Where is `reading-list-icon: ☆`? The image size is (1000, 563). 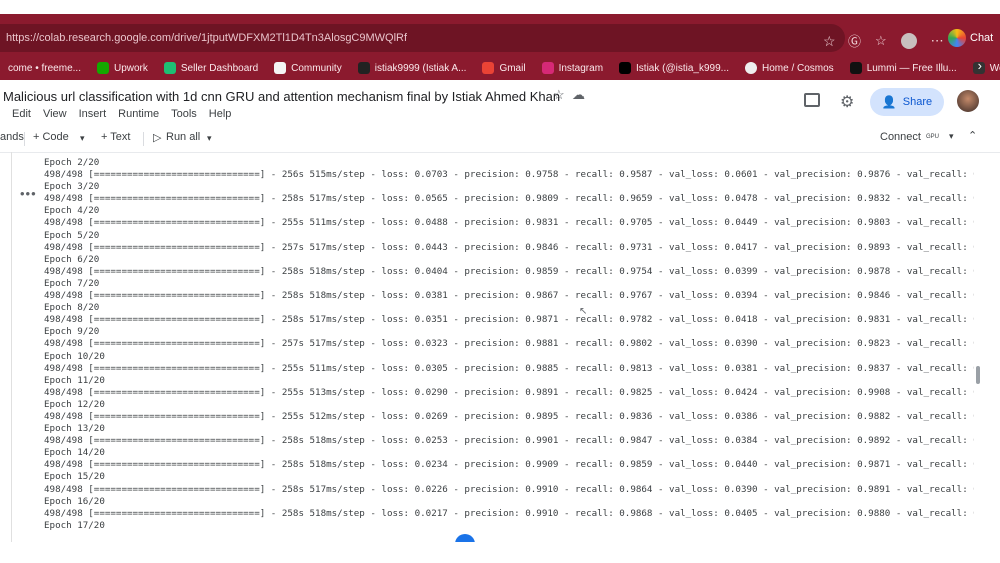
reading-list-icon: ☆ is located at coordinates (881, 41).